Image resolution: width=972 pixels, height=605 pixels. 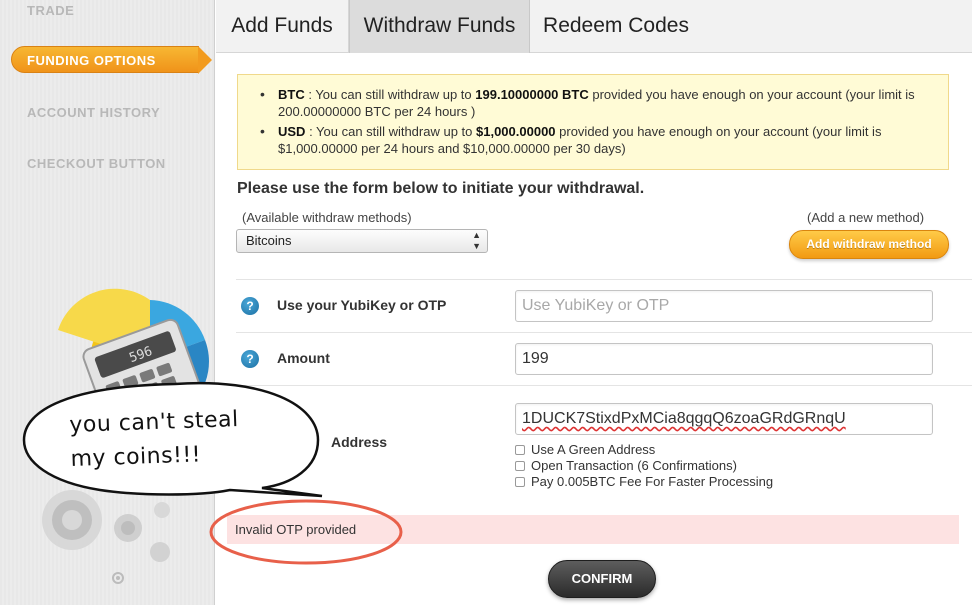 I want to click on otp-input: Use YubiKey or OTP, so click(x=724, y=306).